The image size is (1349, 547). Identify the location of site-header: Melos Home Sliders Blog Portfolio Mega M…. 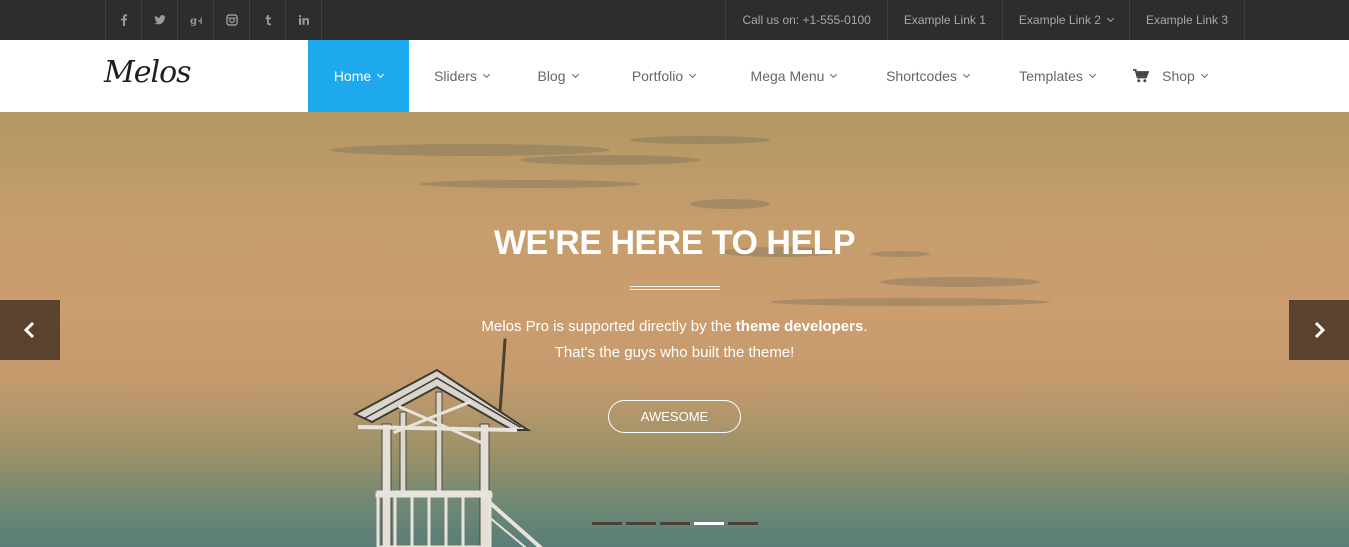
(674, 76).